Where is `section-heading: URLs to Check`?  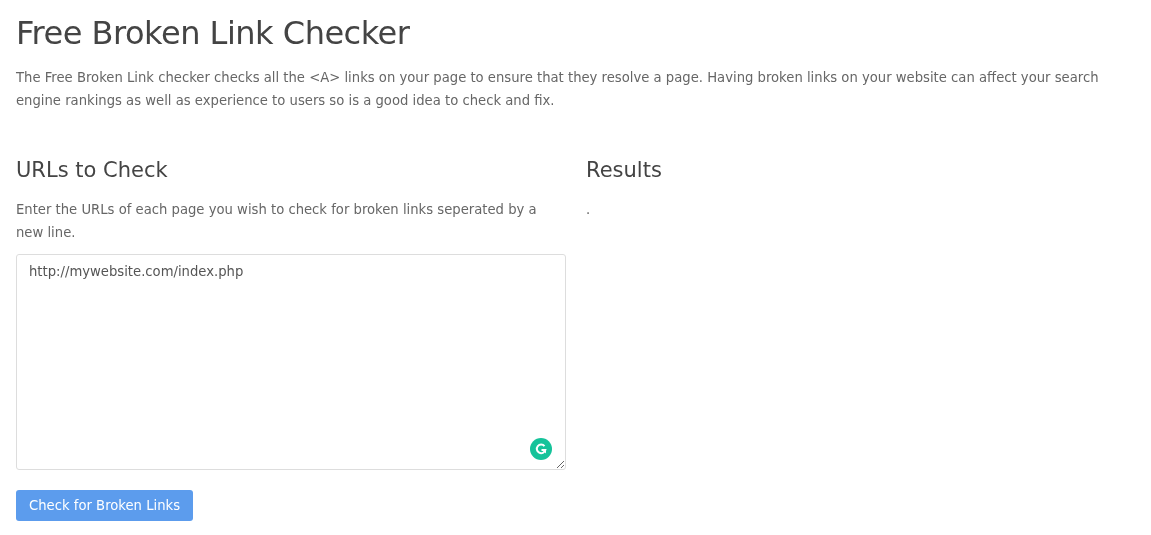 section-heading: URLs to Check is located at coordinates (92, 170).